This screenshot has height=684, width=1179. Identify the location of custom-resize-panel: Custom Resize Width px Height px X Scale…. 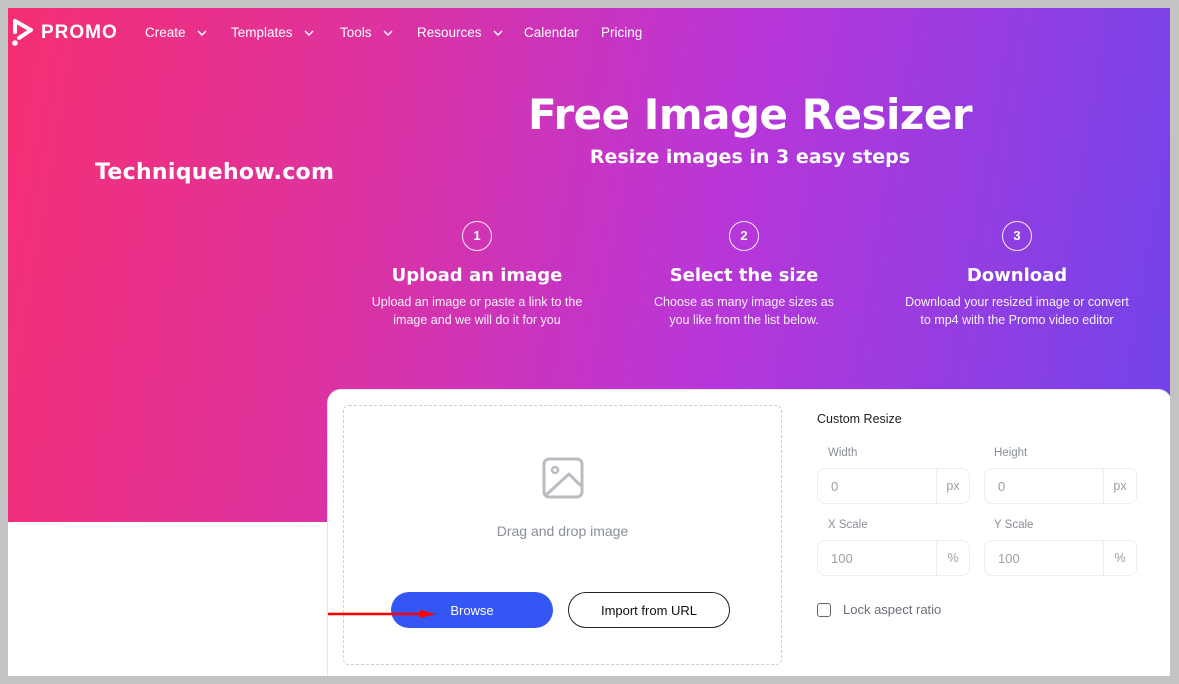
(982, 514).